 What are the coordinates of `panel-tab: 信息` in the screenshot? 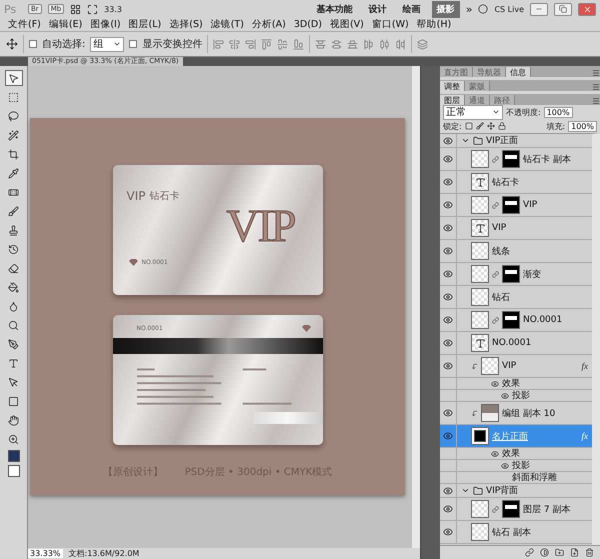 It's located at (518, 72).